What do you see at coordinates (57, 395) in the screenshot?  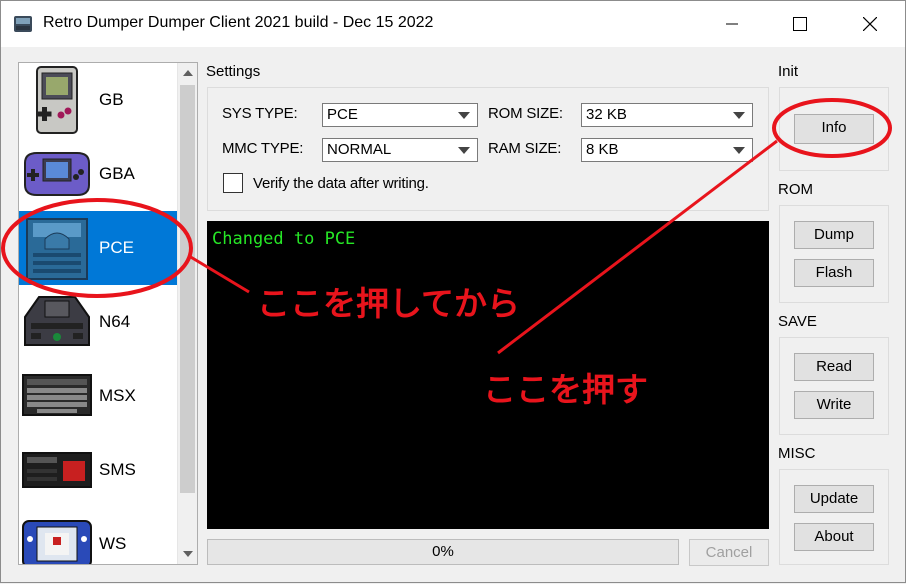 I see `msx-icon` at bounding box center [57, 395].